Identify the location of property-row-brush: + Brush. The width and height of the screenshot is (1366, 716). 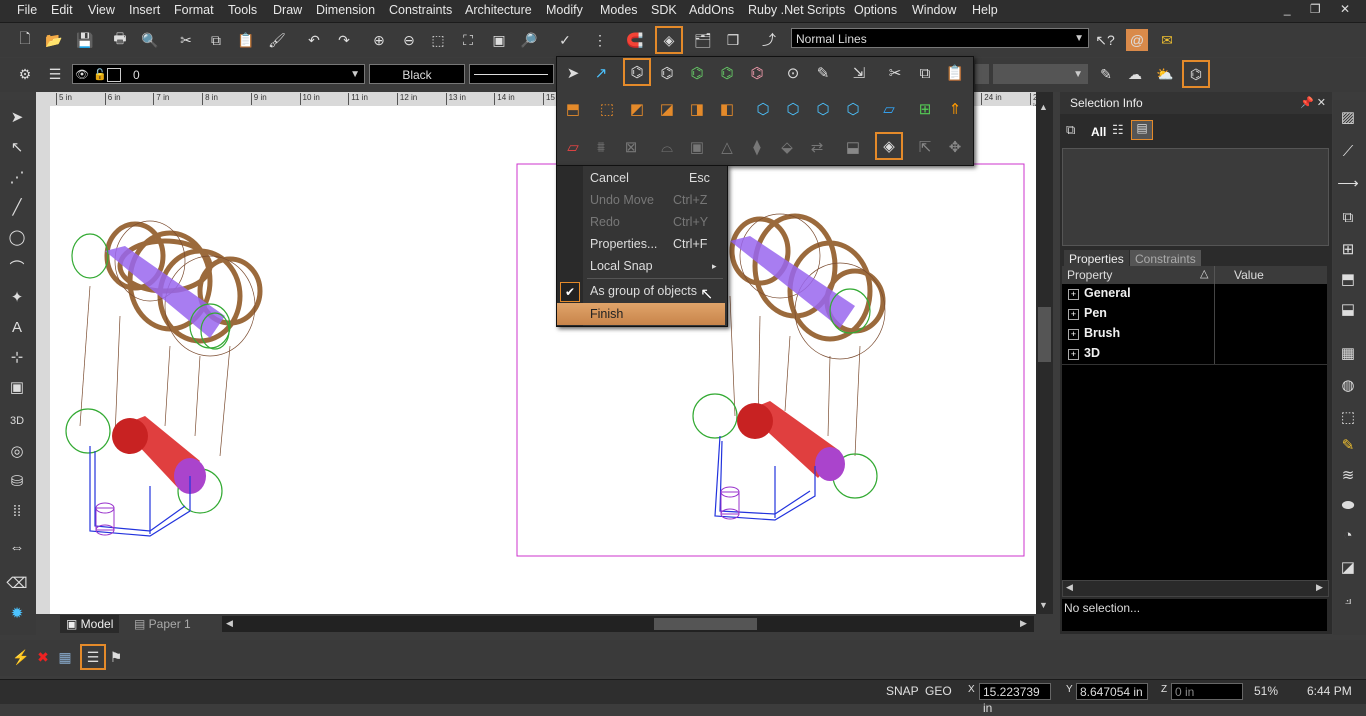
(1194, 334).